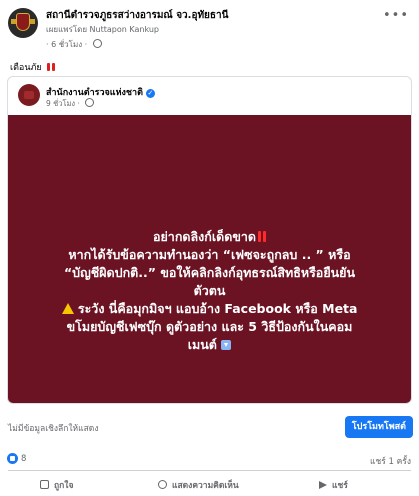 The image size is (419, 496). What do you see at coordinates (202, 344) in the screenshot?
I see `banner-line-text: เมนต์` at bounding box center [202, 344].